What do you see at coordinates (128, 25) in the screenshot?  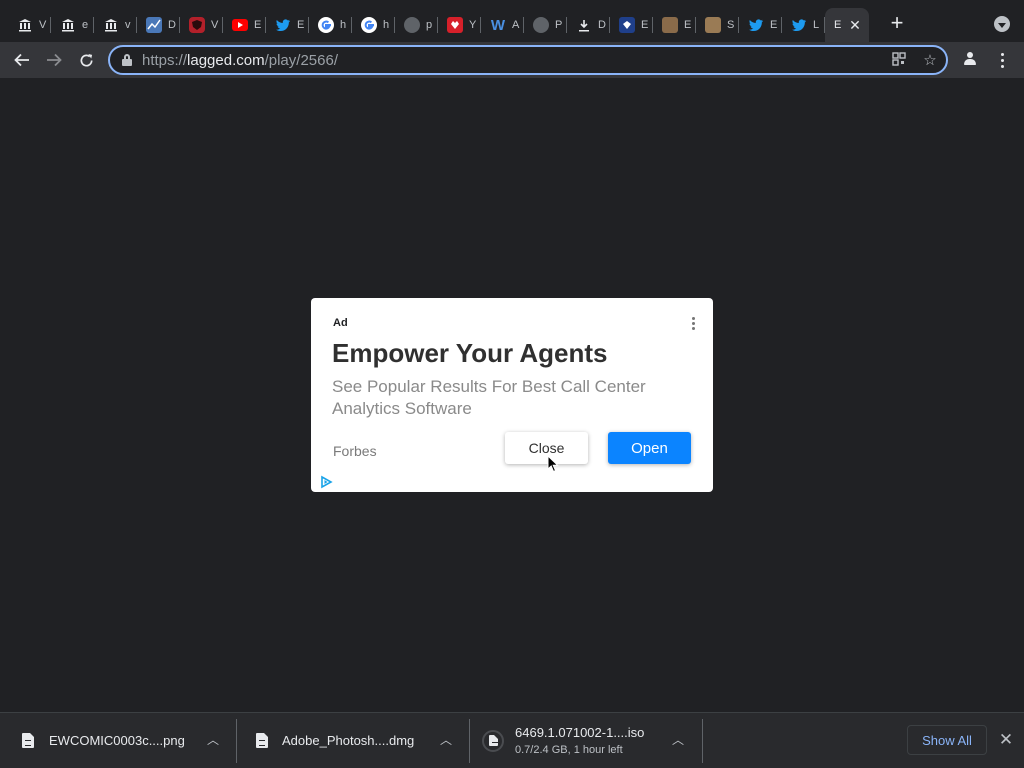 I see `tab-title: v` at bounding box center [128, 25].